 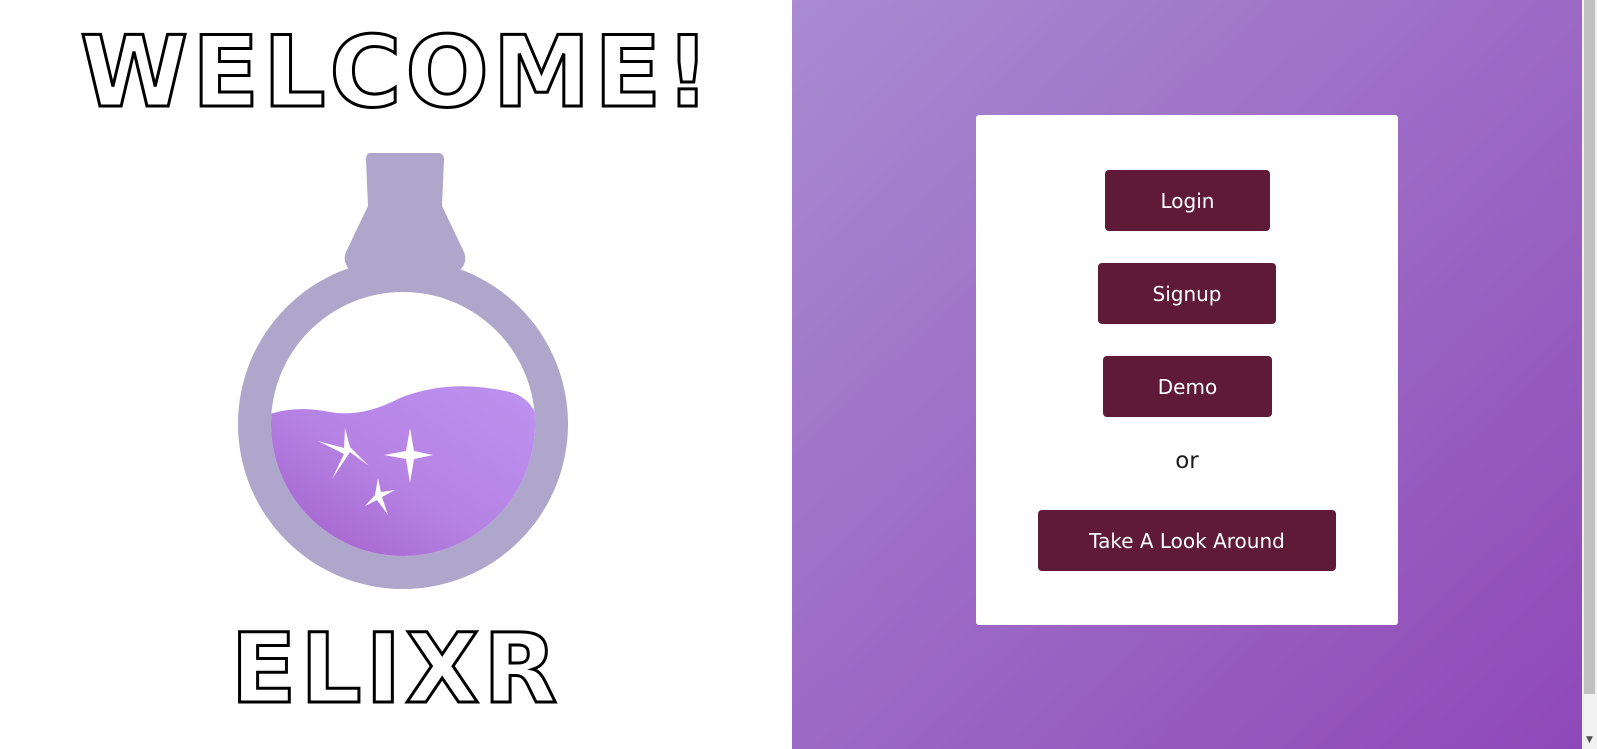 What do you see at coordinates (1187, 386) in the screenshot?
I see `demo-button: Demo` at bounding box center [1187, 386].